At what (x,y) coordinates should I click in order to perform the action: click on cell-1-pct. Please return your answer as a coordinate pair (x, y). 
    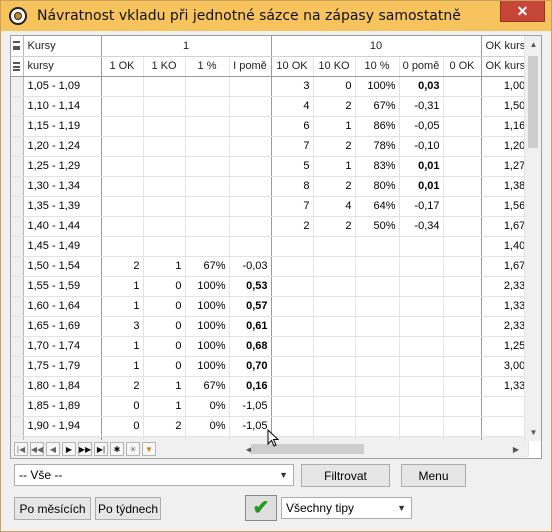
    Looking at the image, I should click on (207, 206).